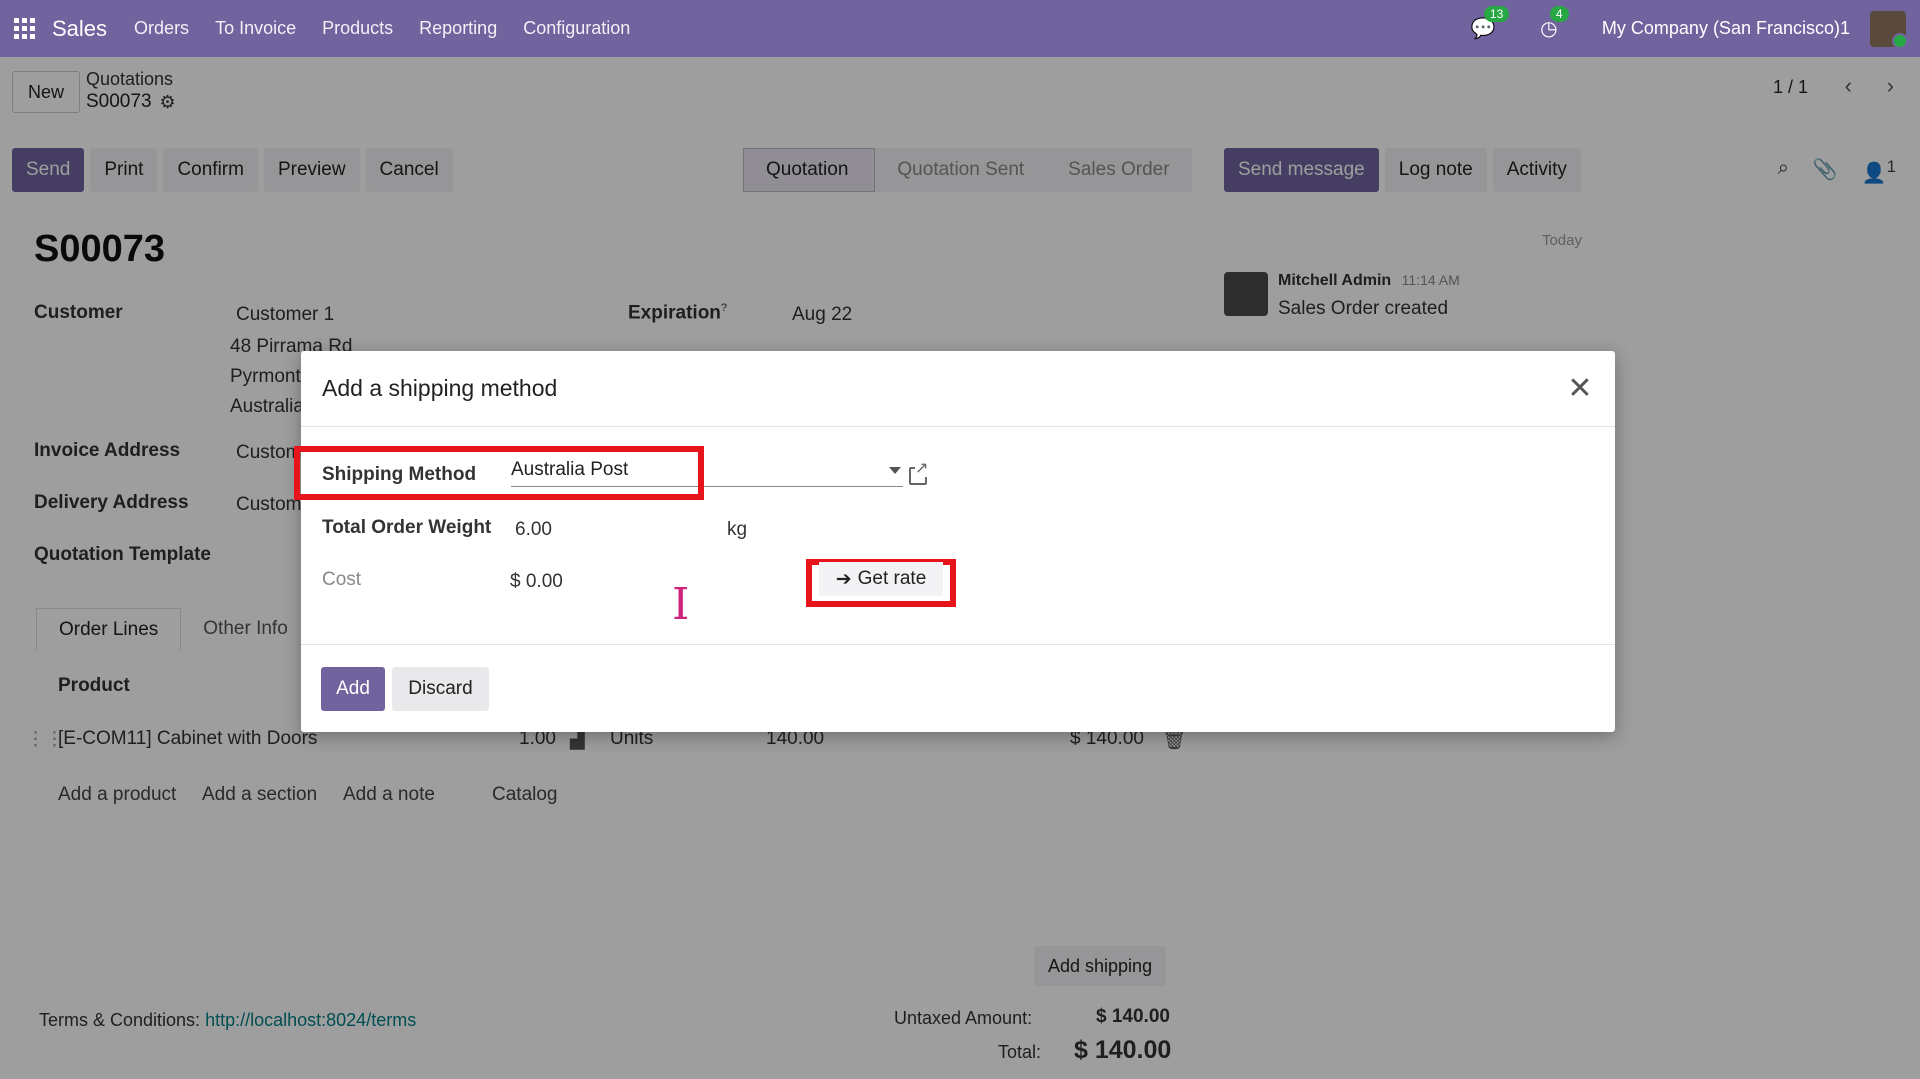  I want to click on cost-value: $ 0.00, so click(536, 581).